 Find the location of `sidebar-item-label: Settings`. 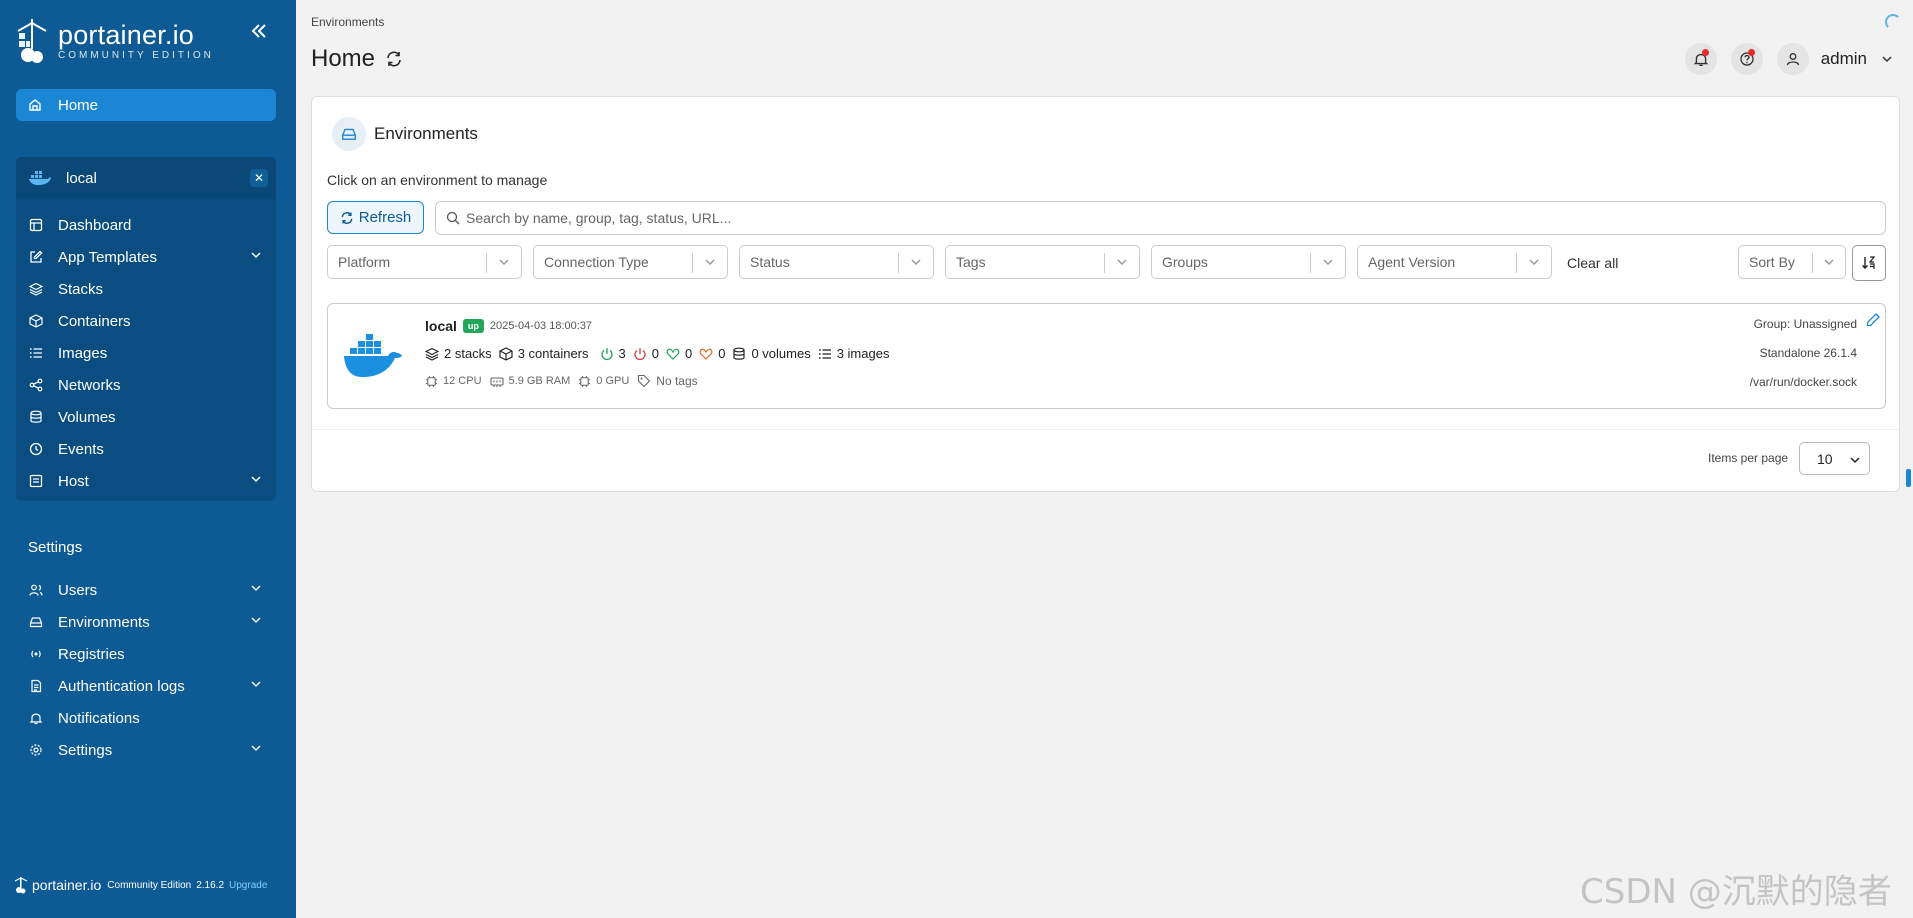

sidebar-item-label: Settings is located at coordinates (85, 750).